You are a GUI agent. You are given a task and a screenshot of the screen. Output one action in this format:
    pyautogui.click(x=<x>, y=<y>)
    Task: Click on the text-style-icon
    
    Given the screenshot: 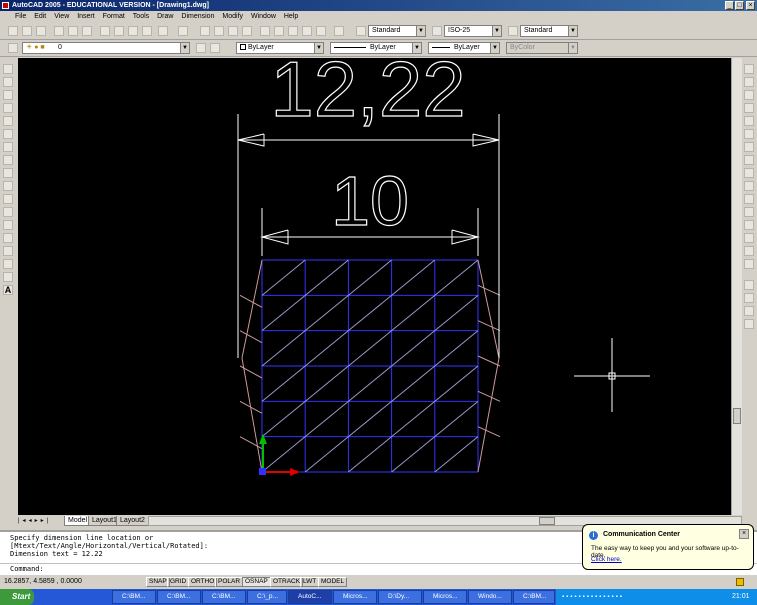 What is the action you would take?
    pyautogui.click(x=361, y=31)
    